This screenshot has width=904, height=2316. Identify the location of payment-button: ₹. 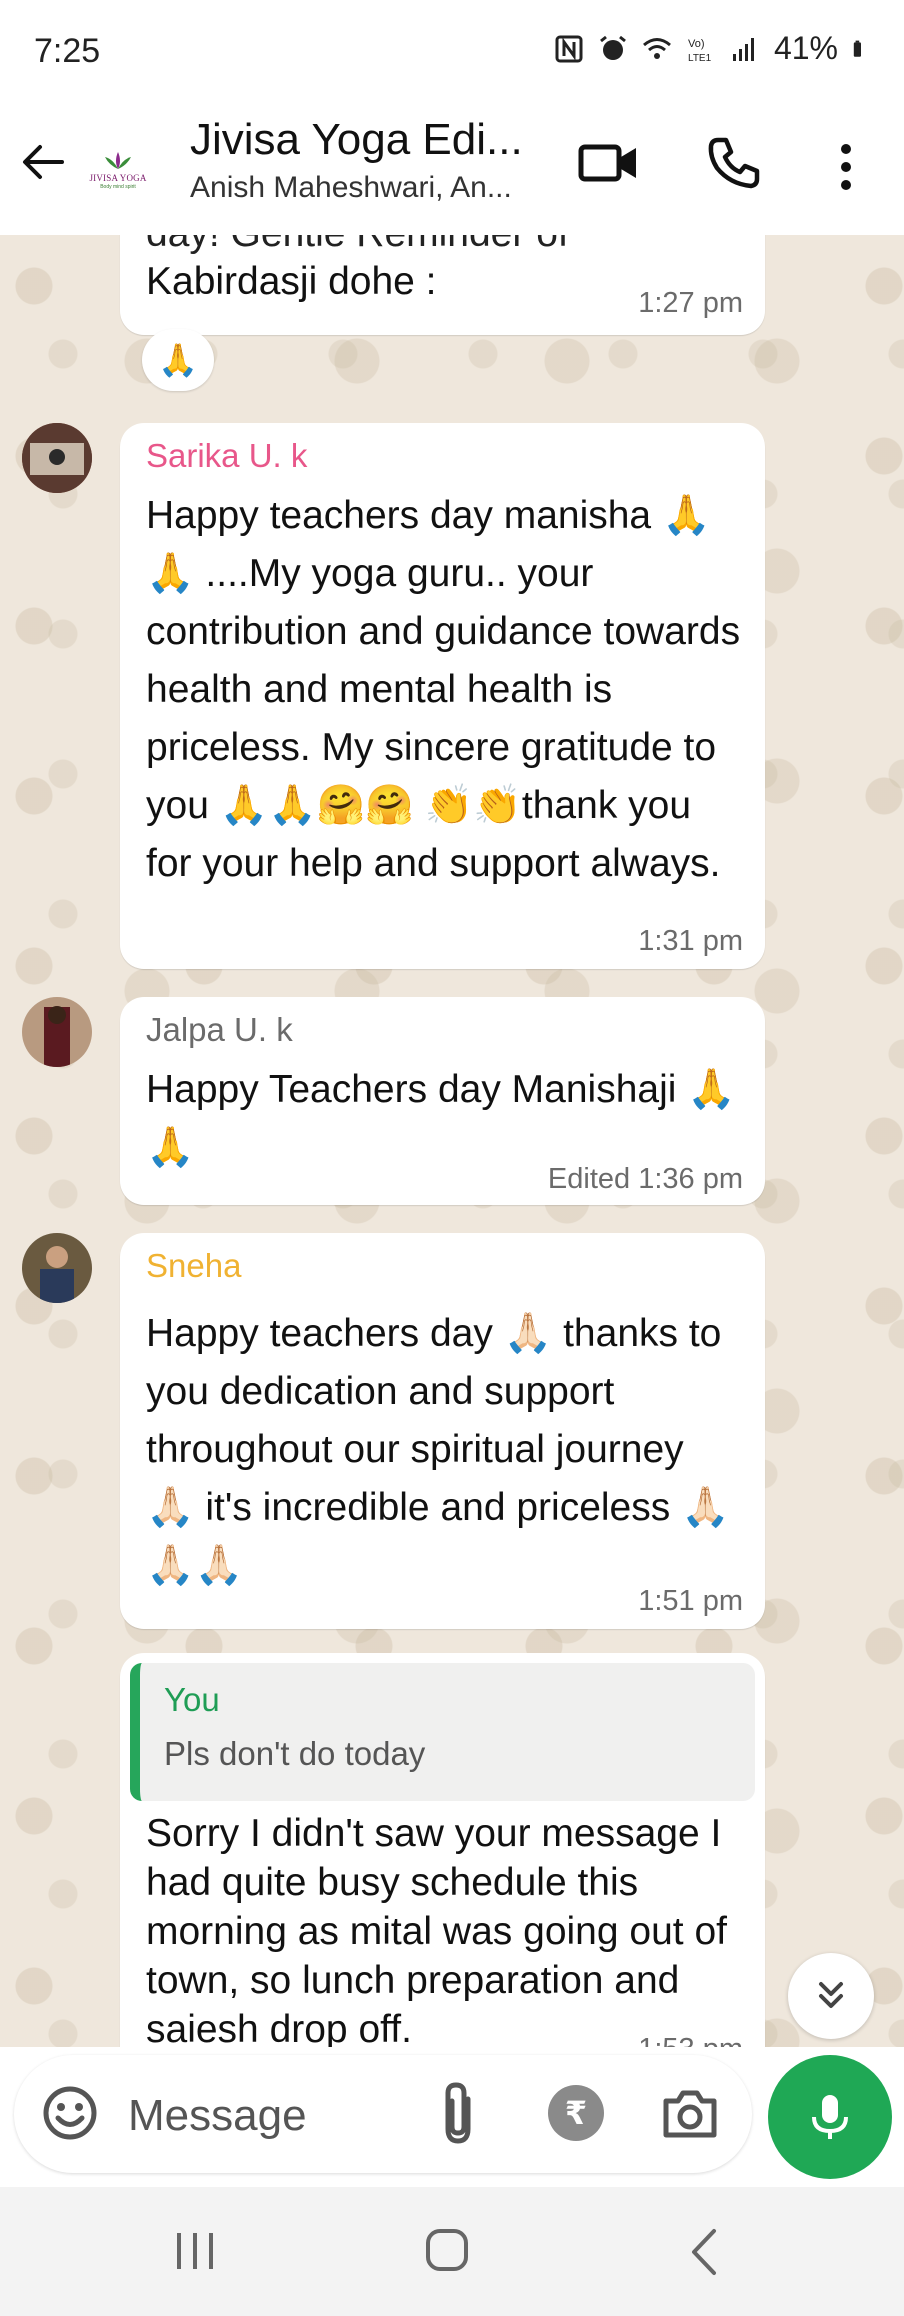
(576, 2113).